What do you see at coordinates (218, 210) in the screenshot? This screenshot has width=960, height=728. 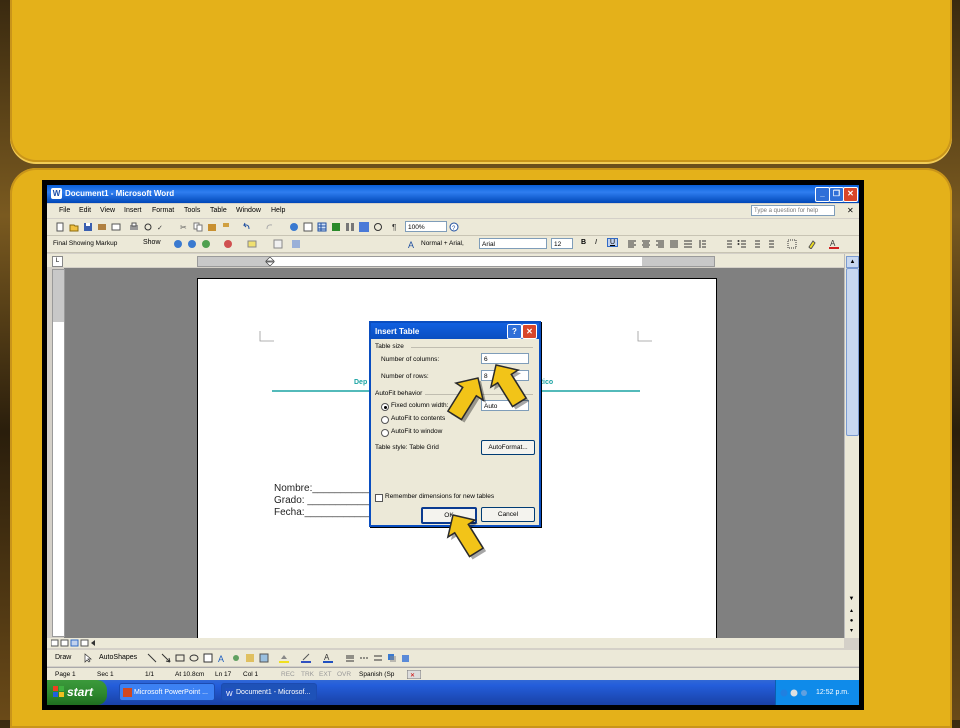 I see `menu-table: Table` at bounding box center [218, 210].